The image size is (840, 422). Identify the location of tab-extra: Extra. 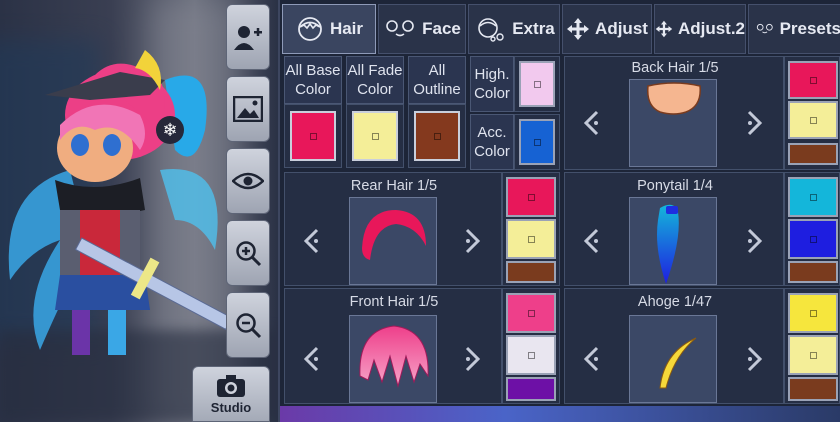
(514, 29).